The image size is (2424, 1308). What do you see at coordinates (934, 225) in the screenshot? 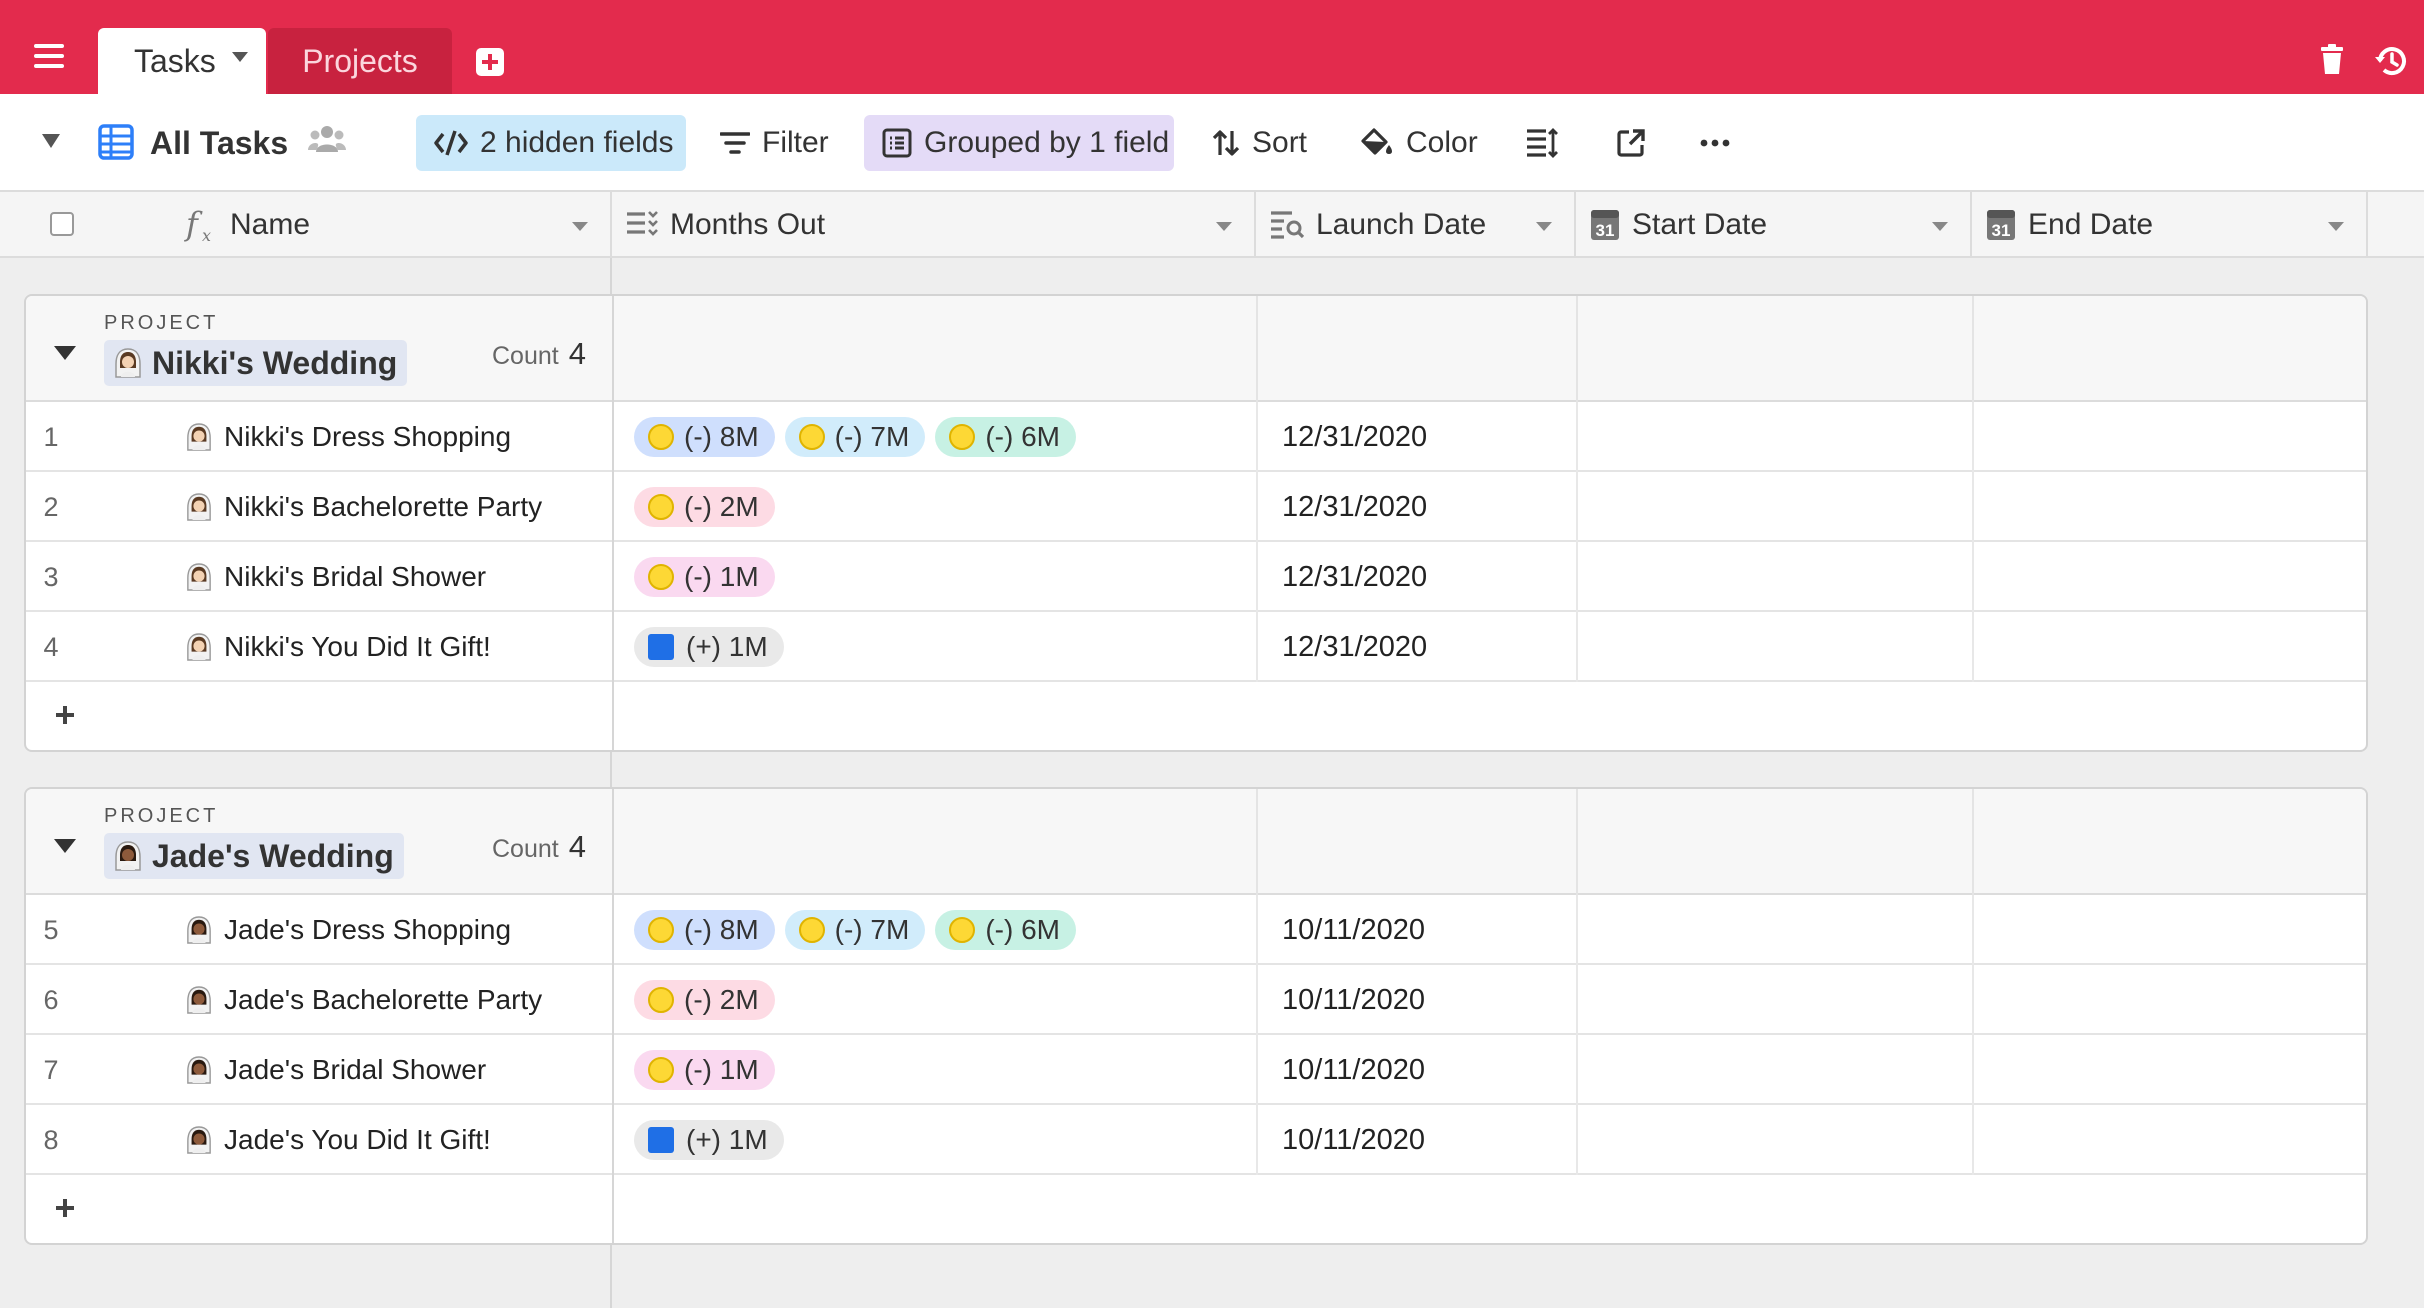
I see `column-header-months-out: Months Out` at bounding box center [934, 225].